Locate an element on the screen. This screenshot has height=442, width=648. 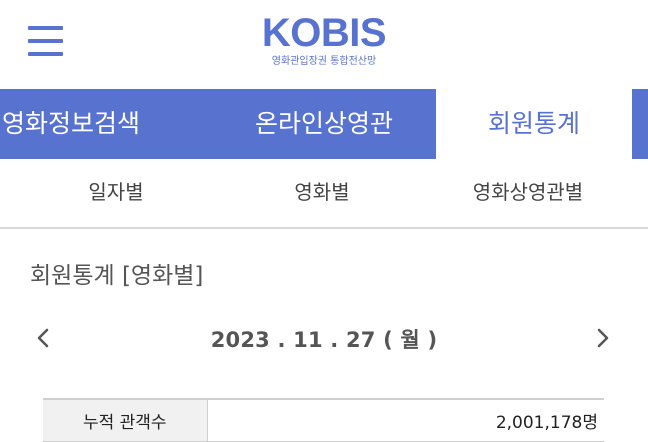
table-row: 누적 관객수 2,001,178명 is located at coordinates (323, 420).